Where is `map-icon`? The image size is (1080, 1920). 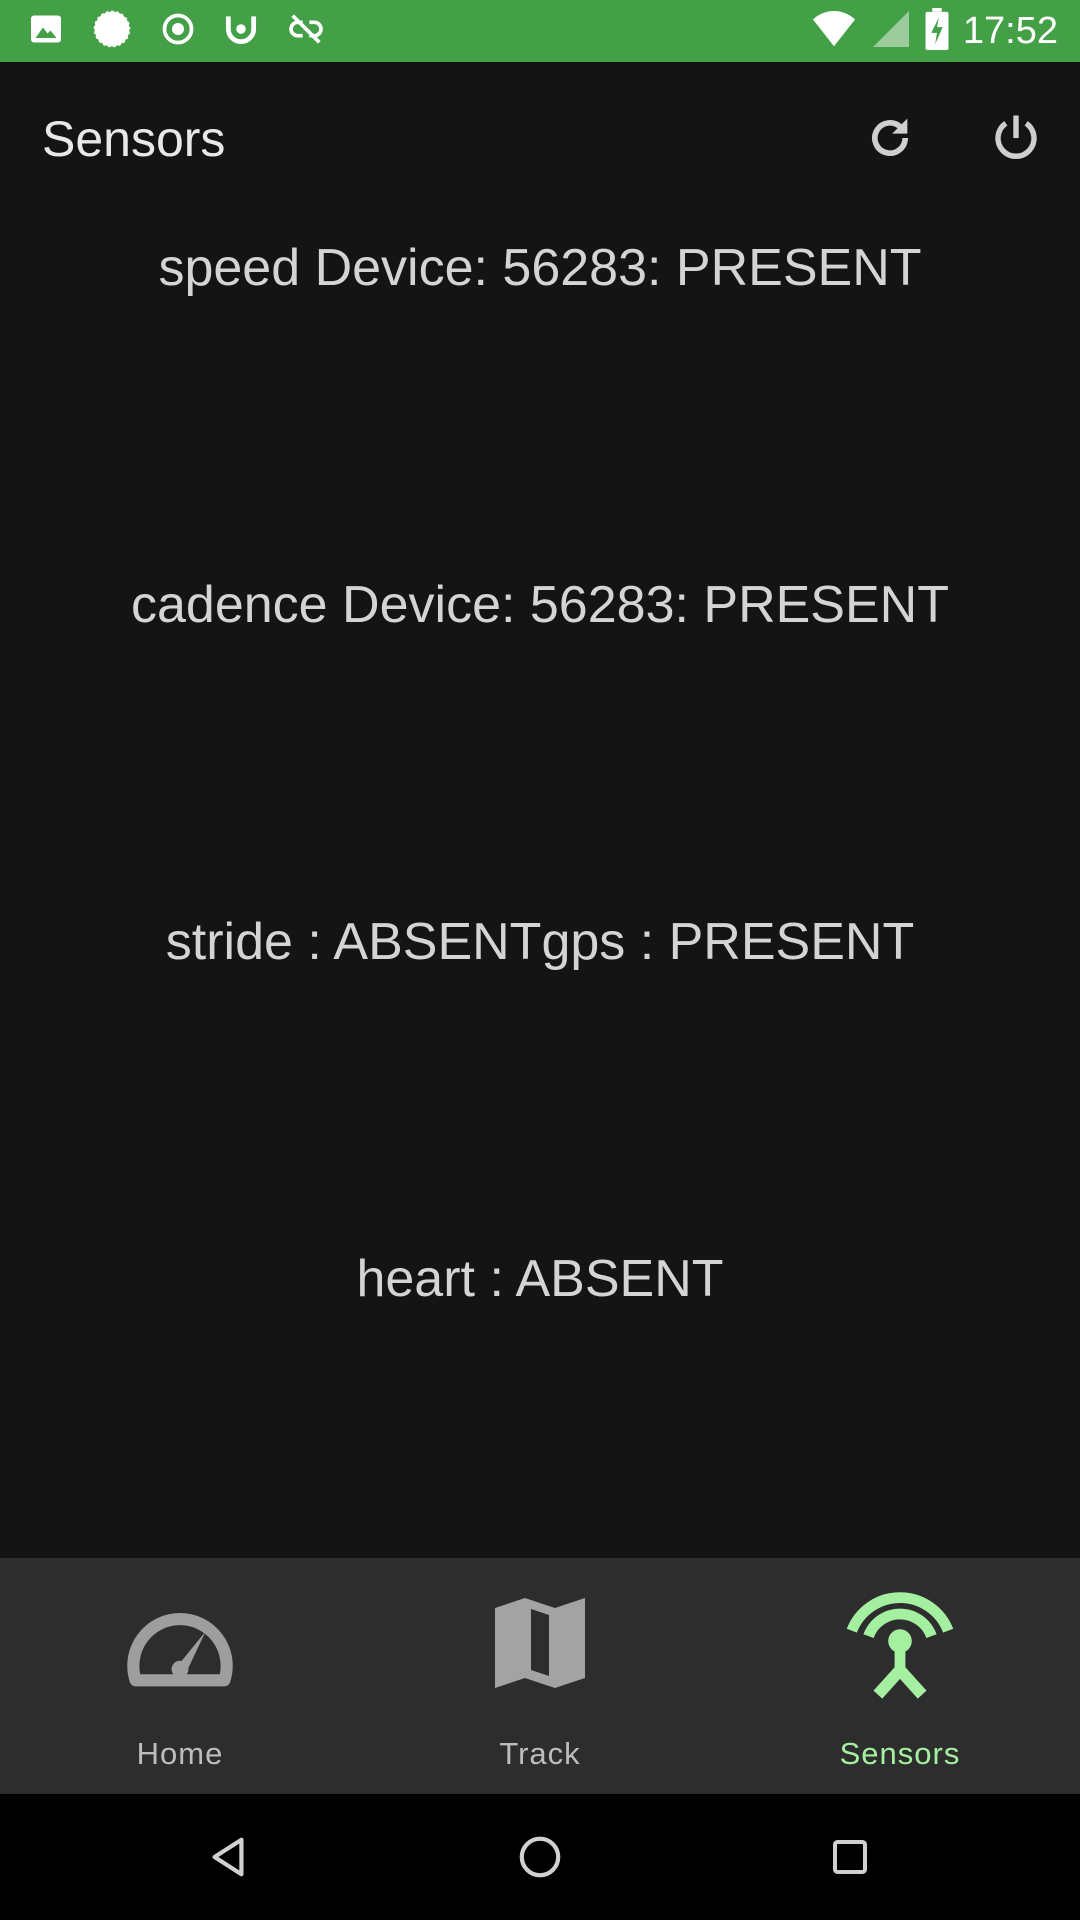
map-icon is located at coordinates (540, 1643).